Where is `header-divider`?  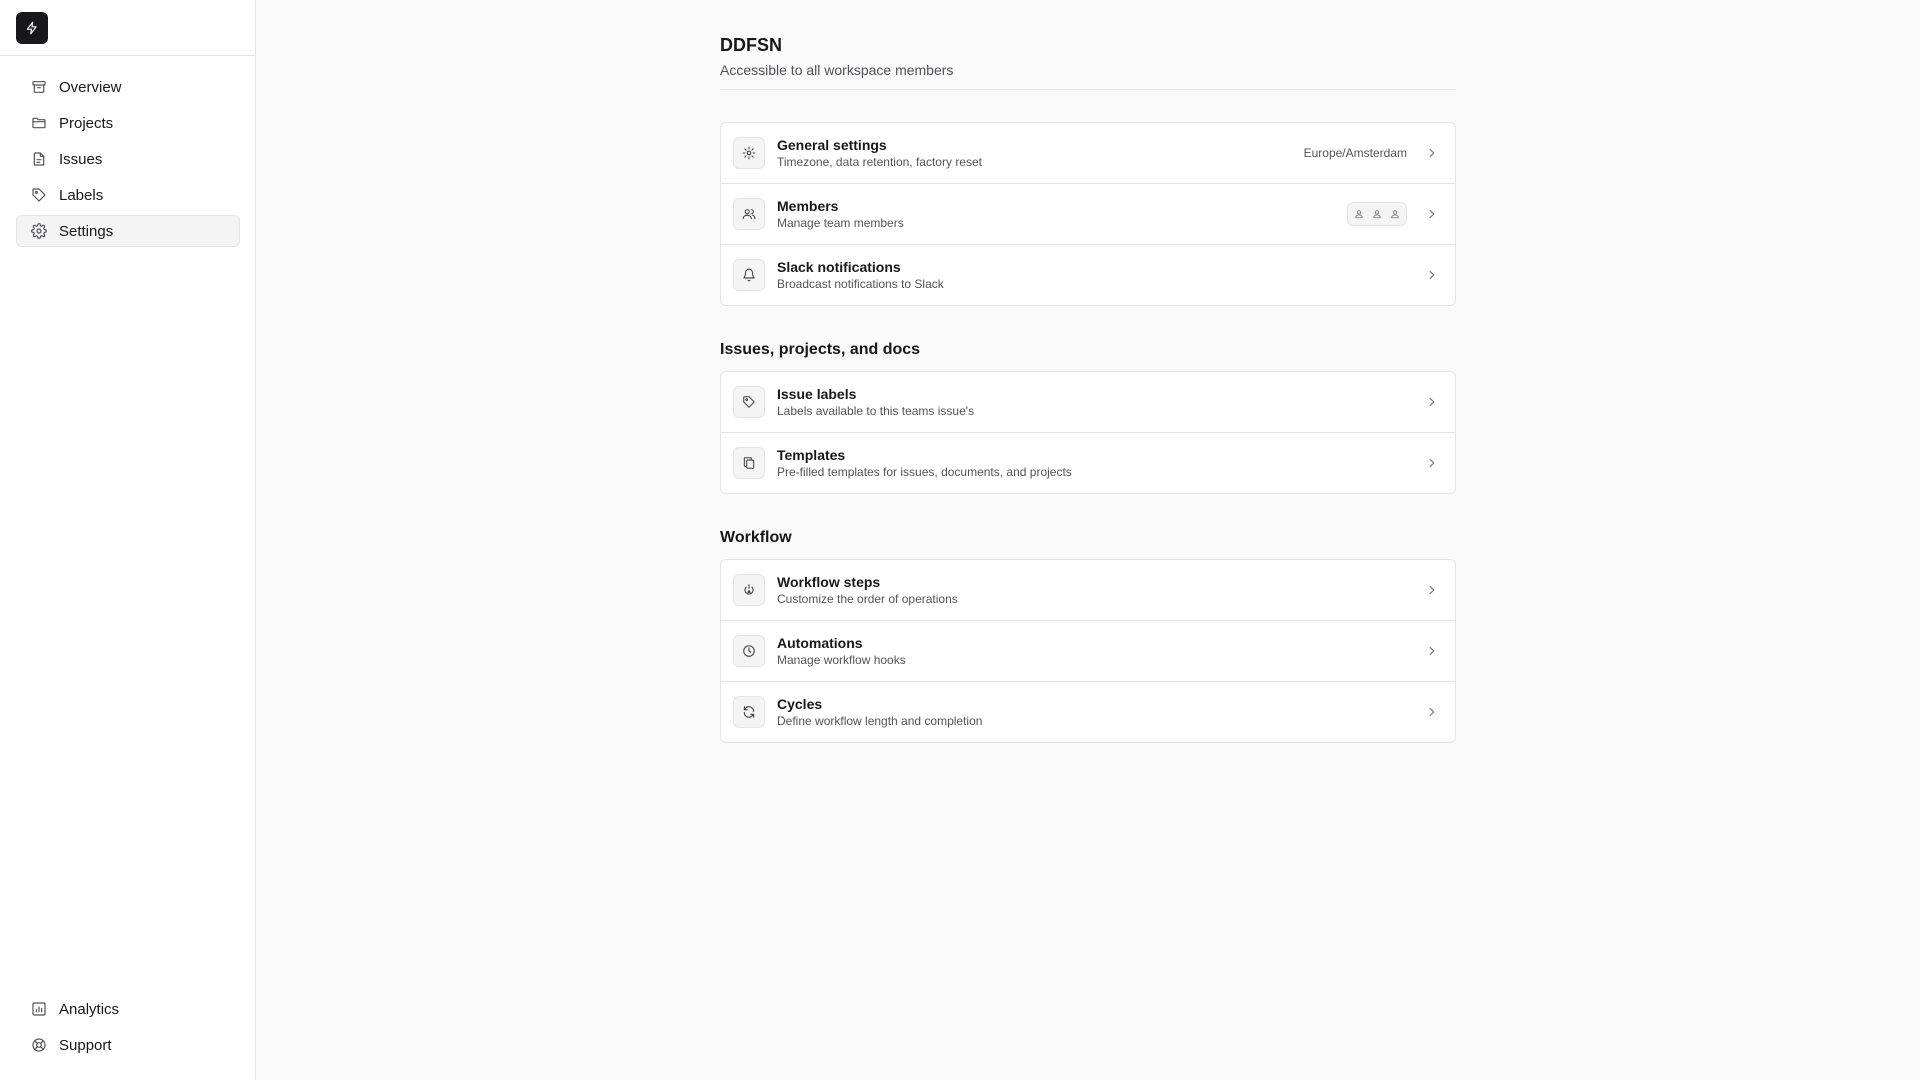 header-divider is located at coordinates (1088, 89).